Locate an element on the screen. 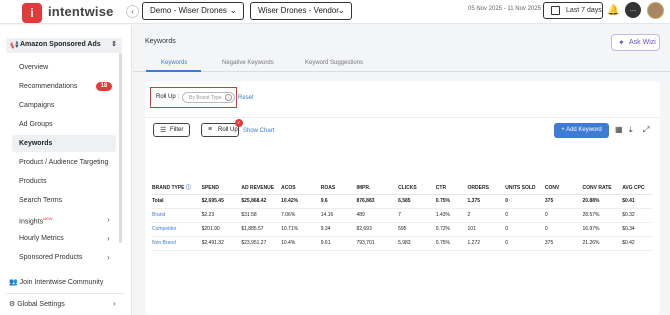  header-avg-cpc: AVG CPC is located at coordinates (637, 185).